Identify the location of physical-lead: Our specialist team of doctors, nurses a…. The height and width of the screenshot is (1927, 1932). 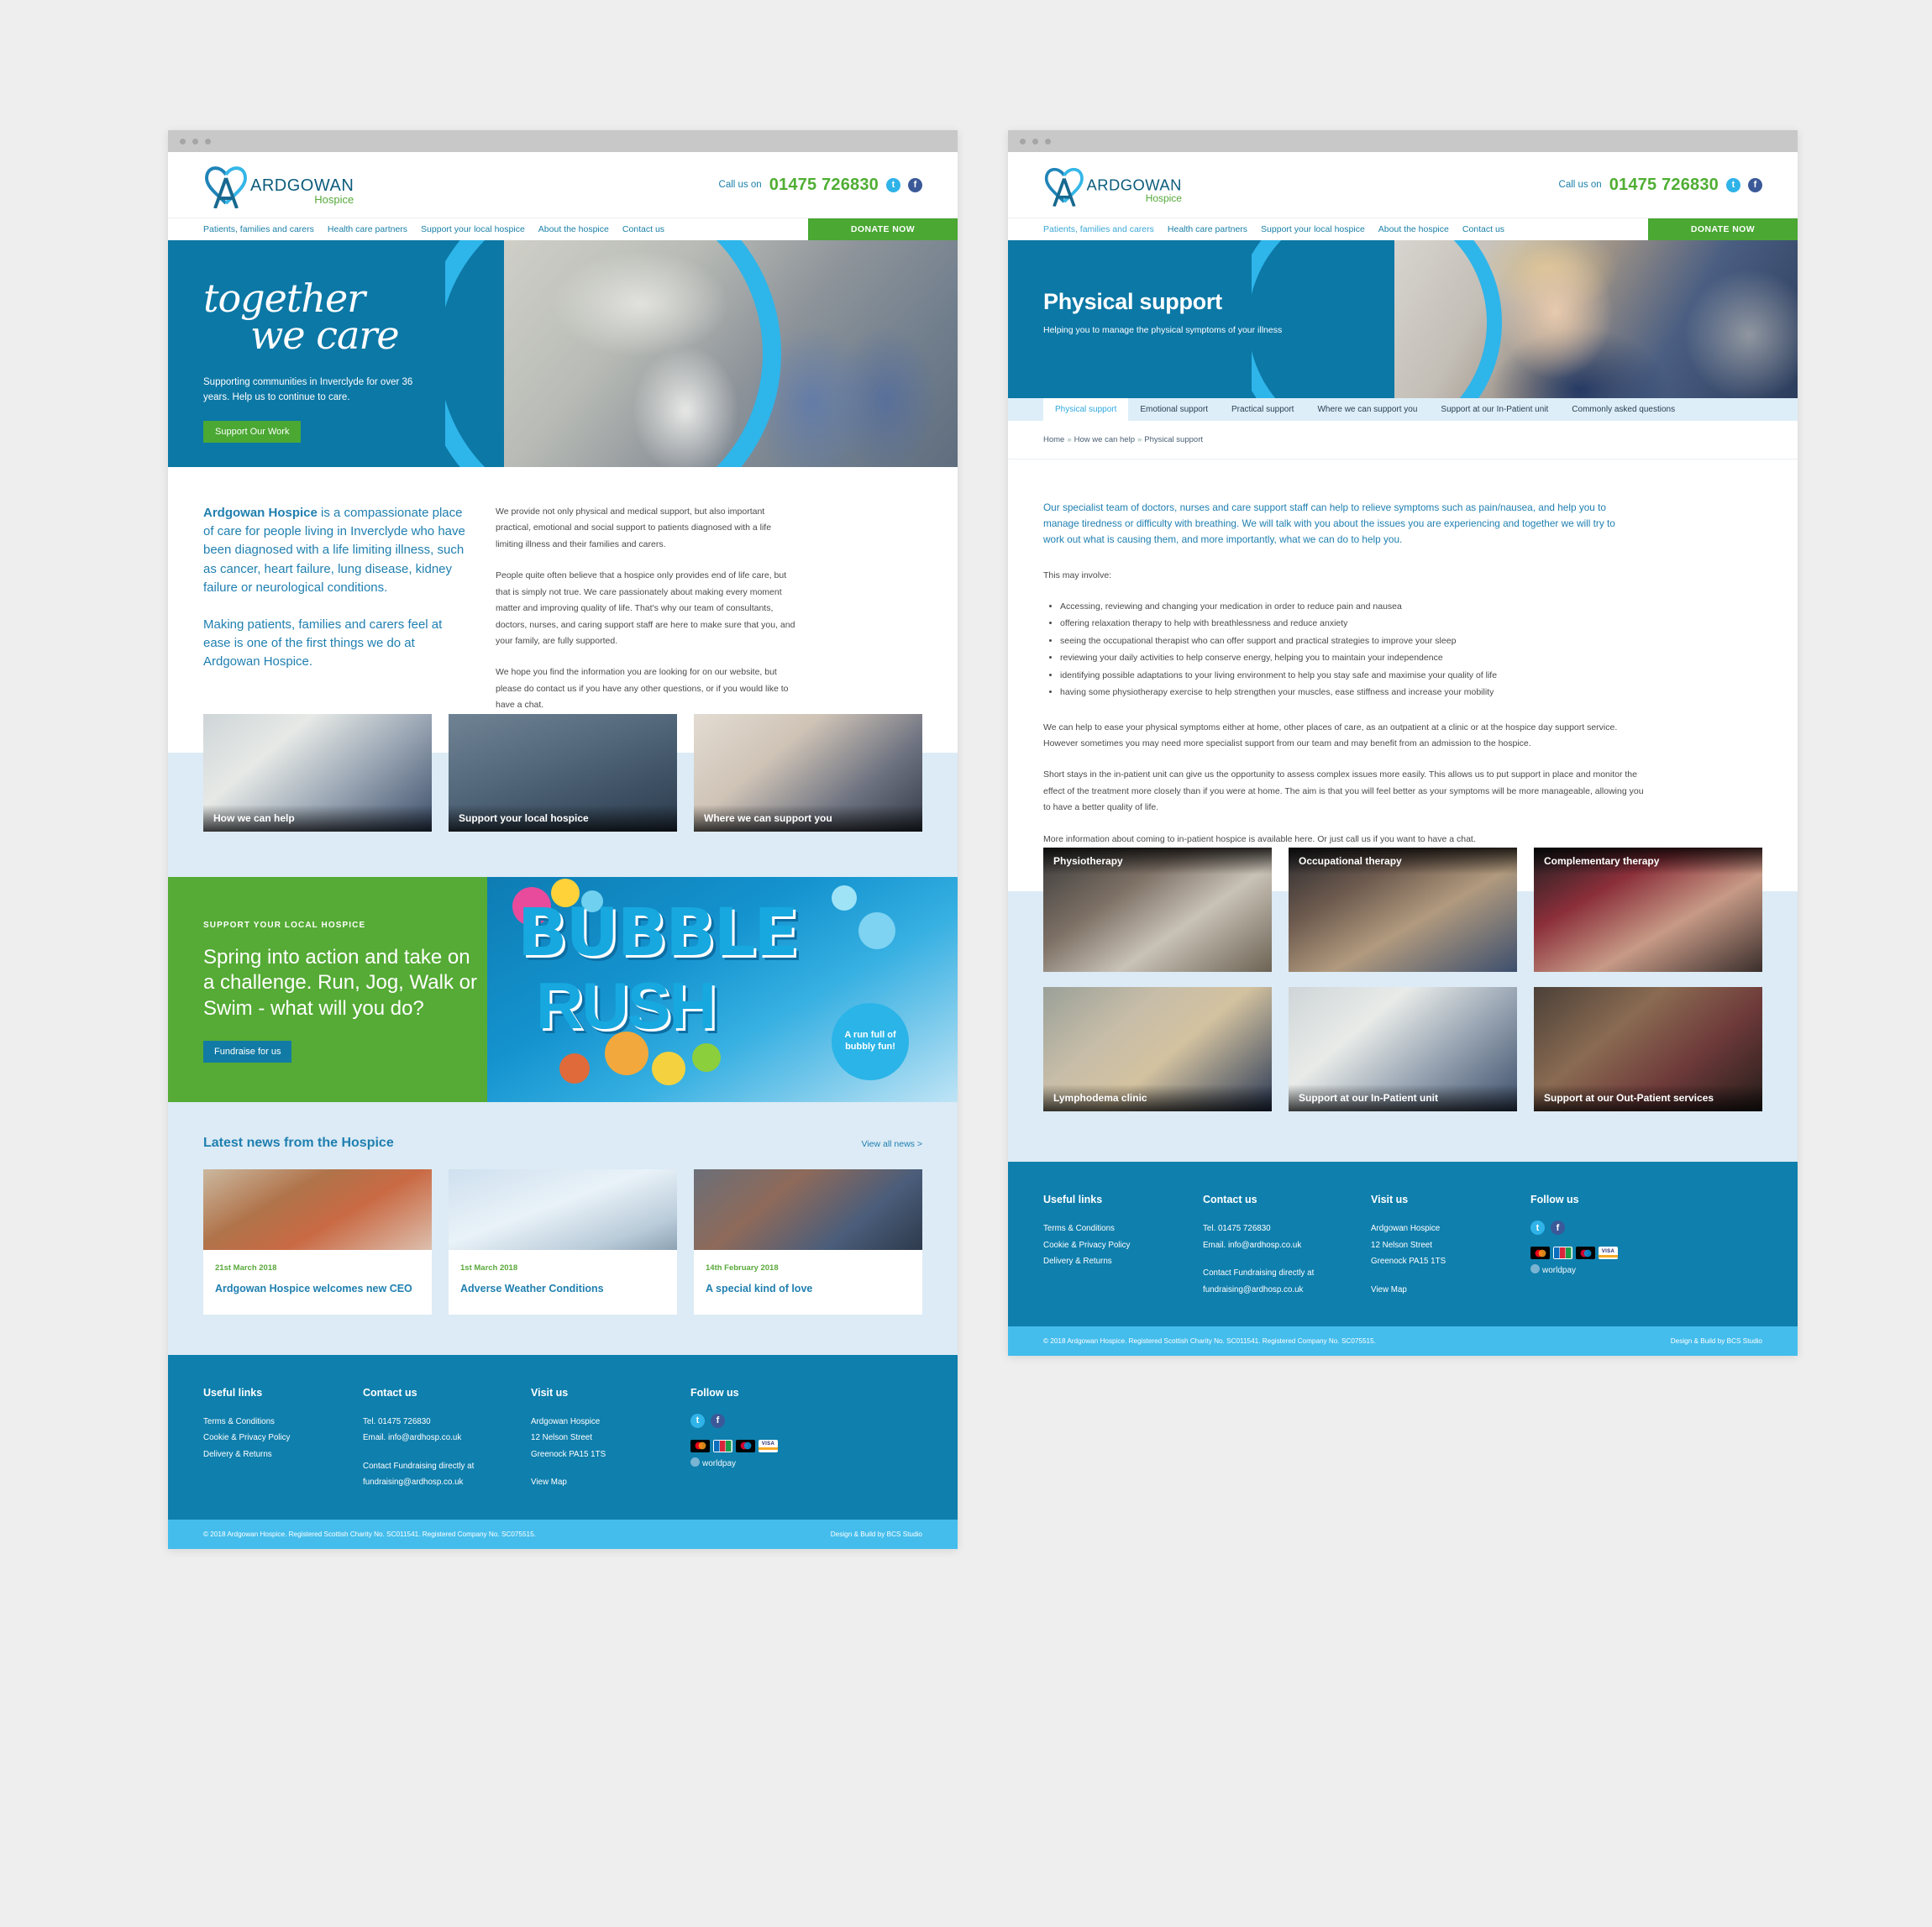
(1329, 523).